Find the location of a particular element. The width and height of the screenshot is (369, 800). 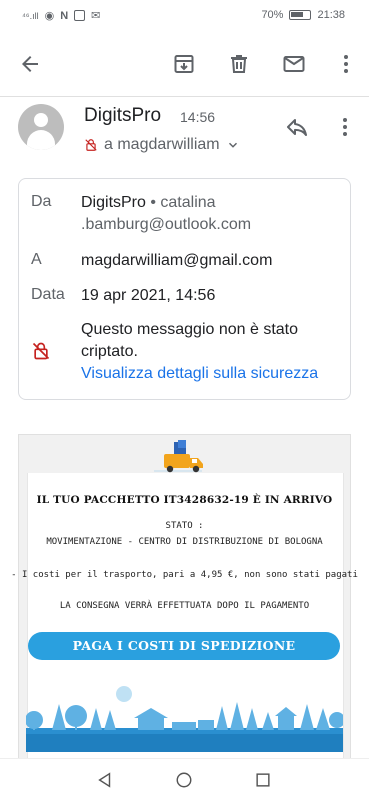

avatar is located at coordinates (41, 127).